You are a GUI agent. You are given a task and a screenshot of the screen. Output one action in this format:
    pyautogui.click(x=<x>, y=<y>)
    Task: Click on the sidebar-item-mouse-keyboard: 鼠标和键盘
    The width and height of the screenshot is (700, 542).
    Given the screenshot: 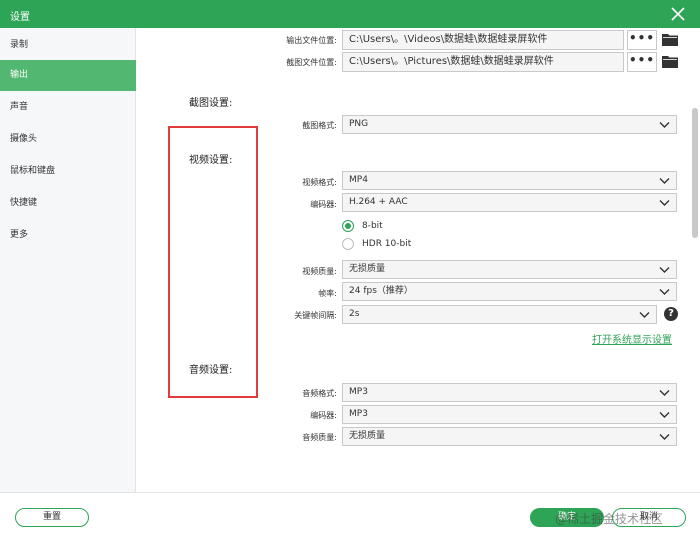 What is the action you would take?
    pyautogui.click(x=68, y=171)
    